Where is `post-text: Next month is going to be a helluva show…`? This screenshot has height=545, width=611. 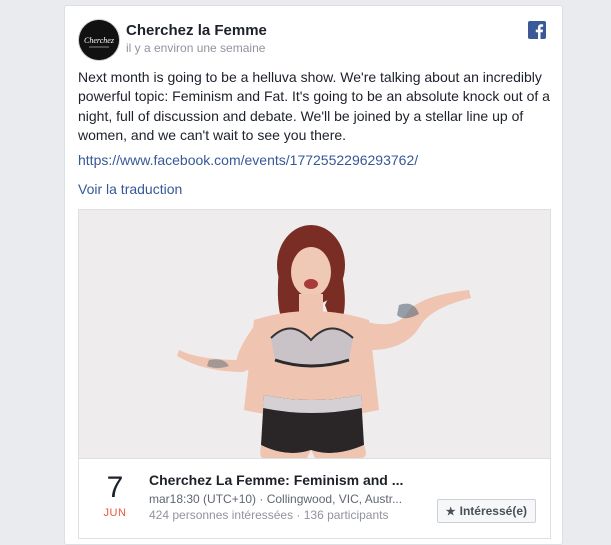 post-text: Next month is going to be a helluva show… is located at coordinates (314, 106).